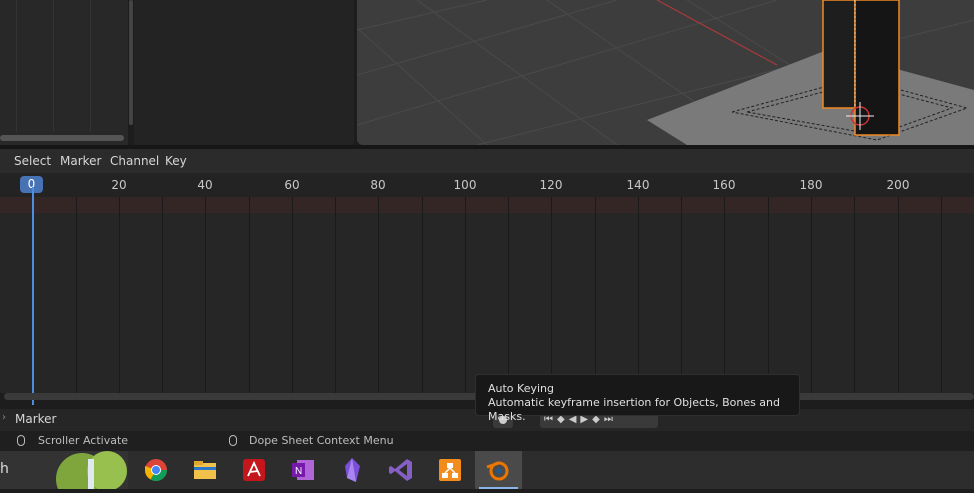 The width and height of the screenshot is (974, 493). What do you see at coordinates (64, 72) in the screenshot?
I see `outliner-panel` at bounding box center [64, 72].